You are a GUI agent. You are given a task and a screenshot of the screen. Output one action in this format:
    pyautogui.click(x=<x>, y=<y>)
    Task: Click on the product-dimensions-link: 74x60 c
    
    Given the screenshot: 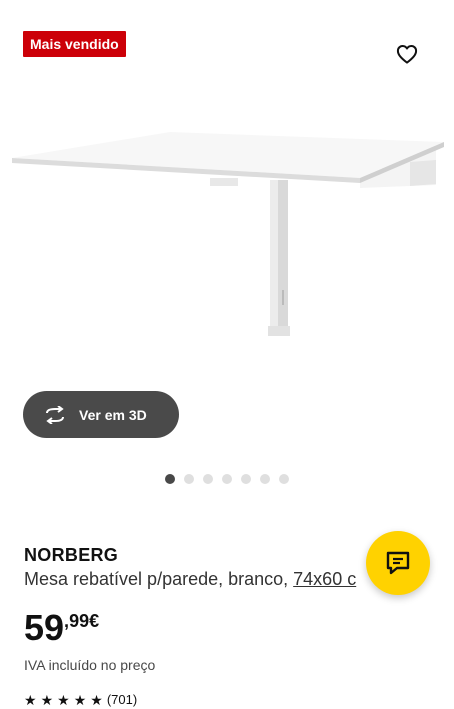 What is the action you would take?
    pyautogui.click(x=324, y=579)
    